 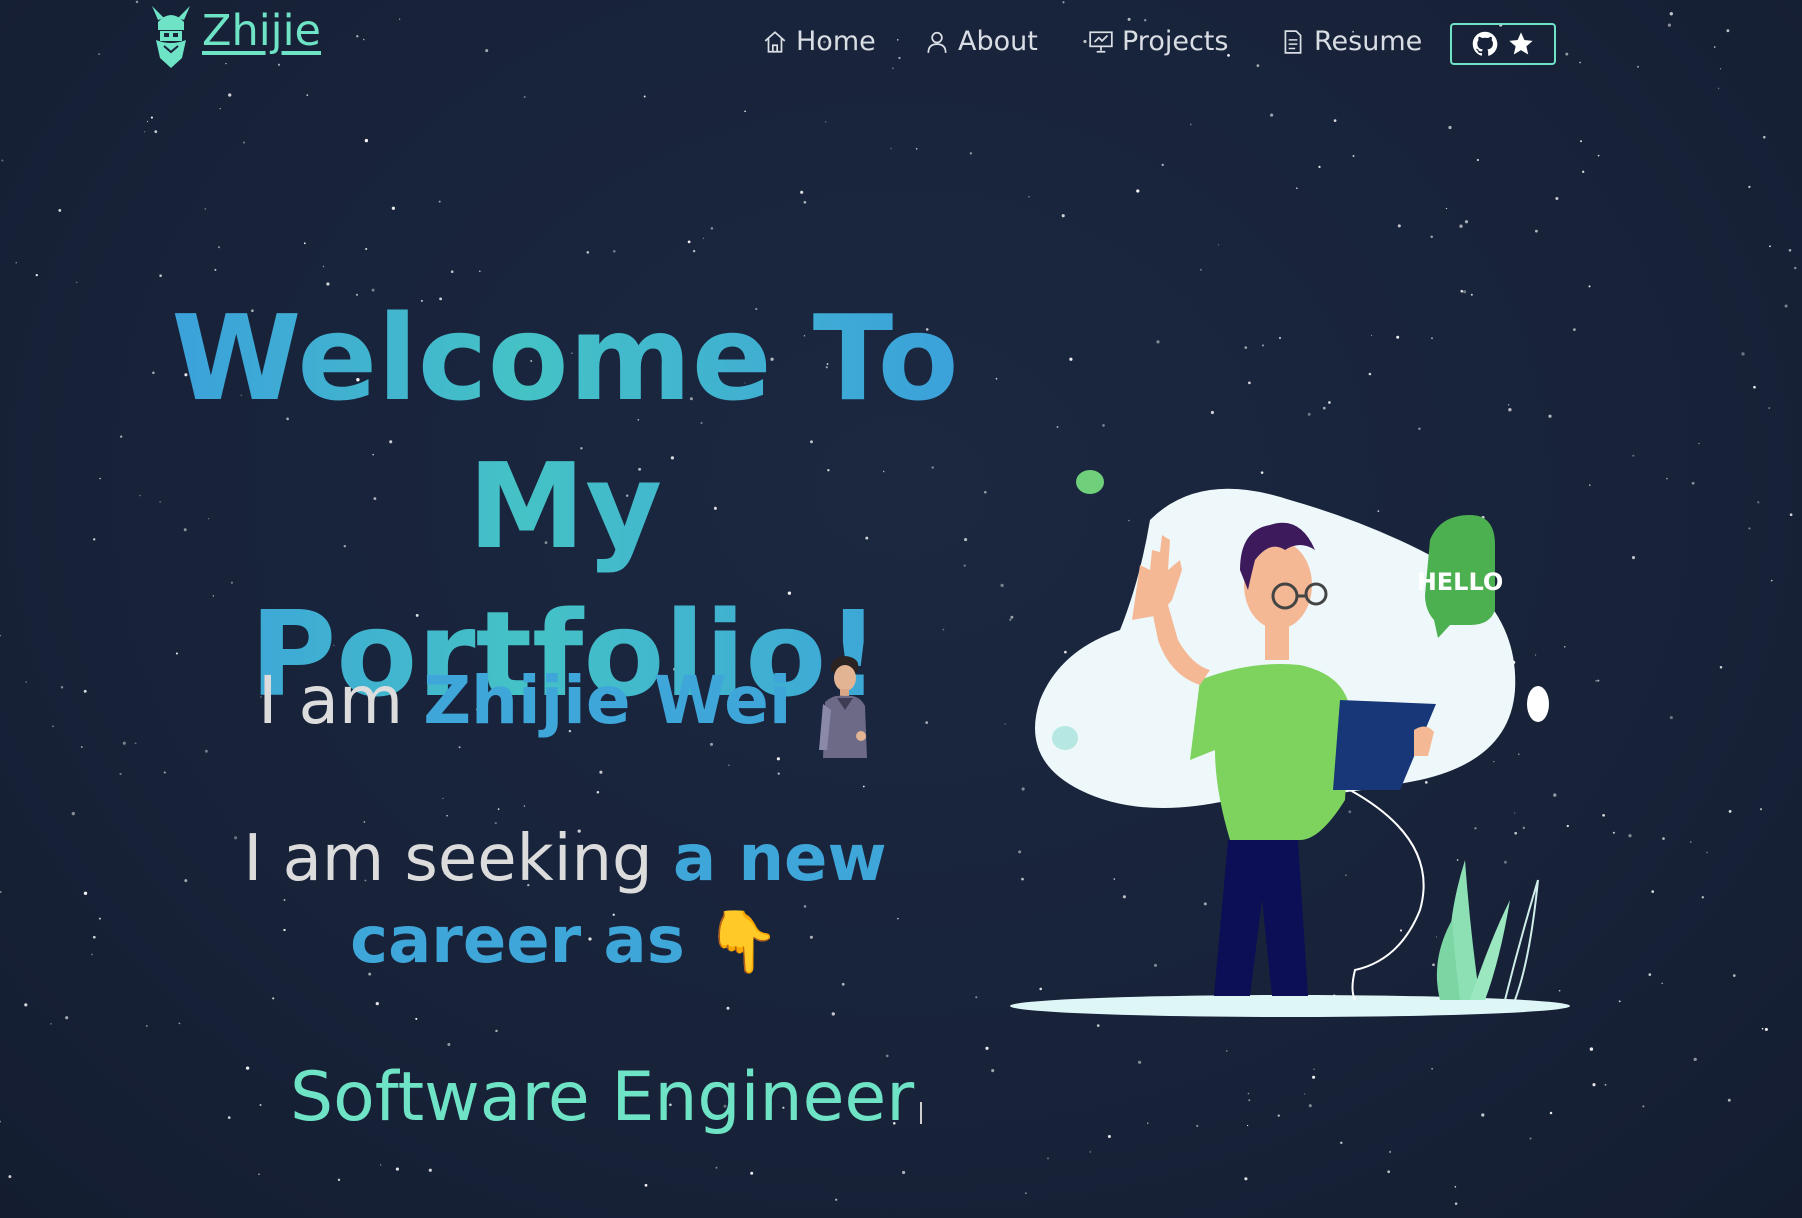 What do you see at coordinates (819, 41) in the screenshot?
I see `nav-home: Home` at bounding box center [819, 41].